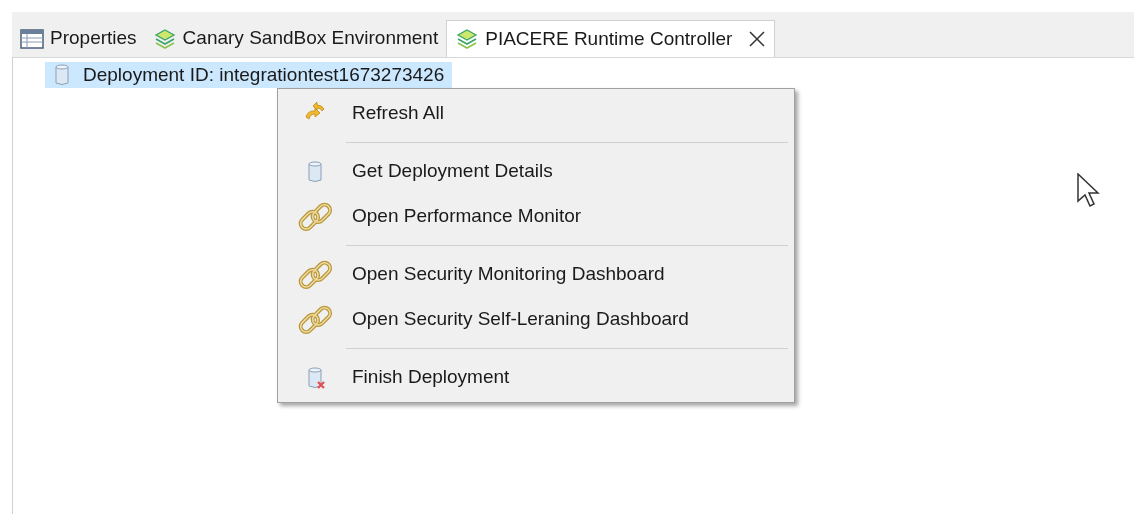  Describe the element at coordinates (536, 377) in the screenshot. I see `menu-item: Finish Deployment` at that location.